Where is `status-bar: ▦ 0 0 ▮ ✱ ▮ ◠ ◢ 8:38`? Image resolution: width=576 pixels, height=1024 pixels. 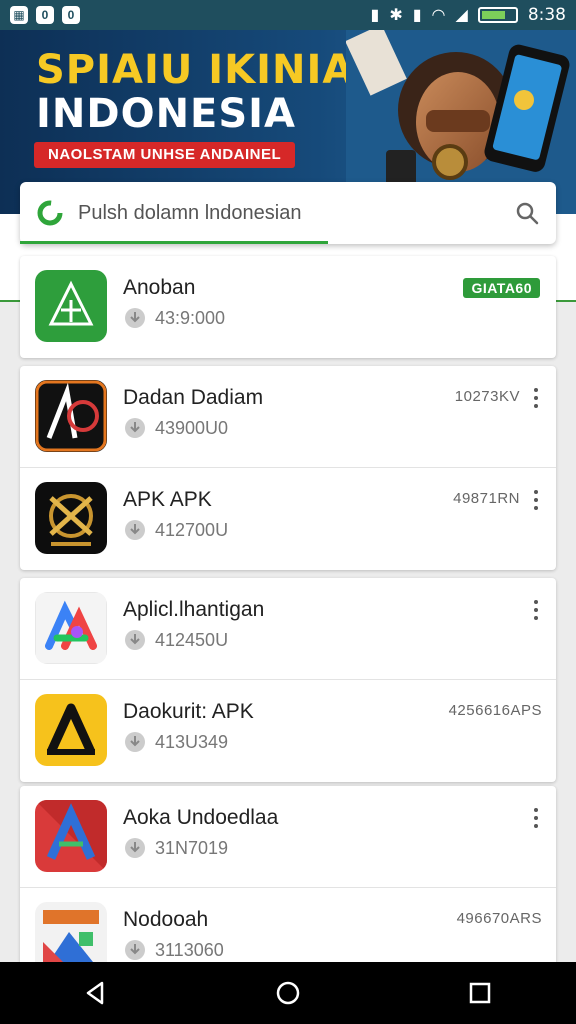 status-bar: ▦ 0 0 ▮ ✱ ▮ ◠ ◢ 8:38 is located at coordinates (288, 15).